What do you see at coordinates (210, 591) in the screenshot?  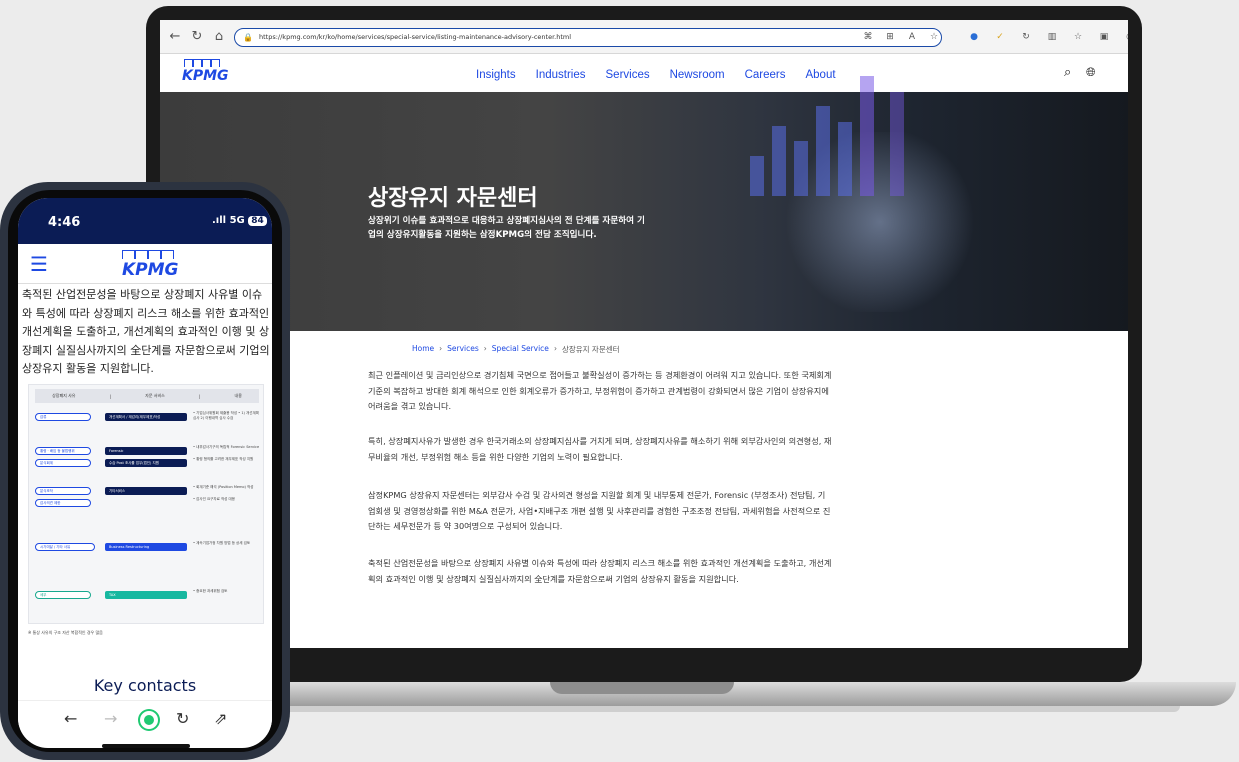 I see `diagram-note: • 중요한 과세위험 검토` at bounding box center [210, 591].